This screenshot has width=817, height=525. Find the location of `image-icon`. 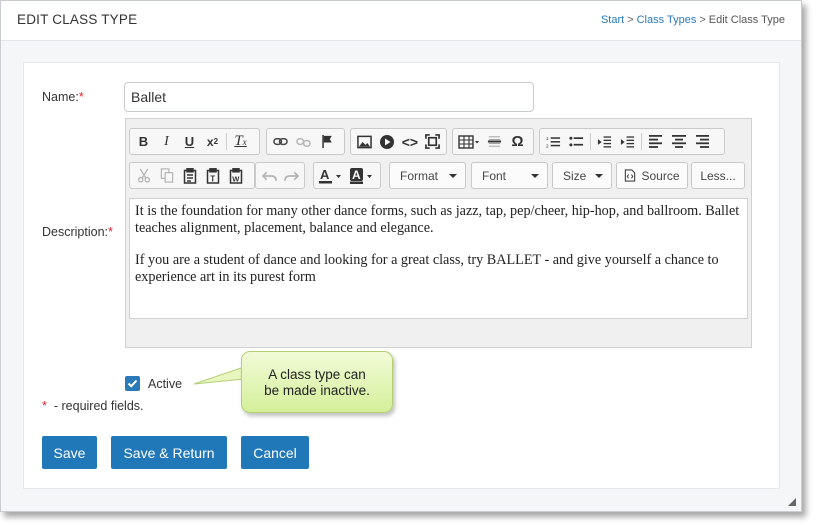

image-icon is located at coordinates (364, 141).